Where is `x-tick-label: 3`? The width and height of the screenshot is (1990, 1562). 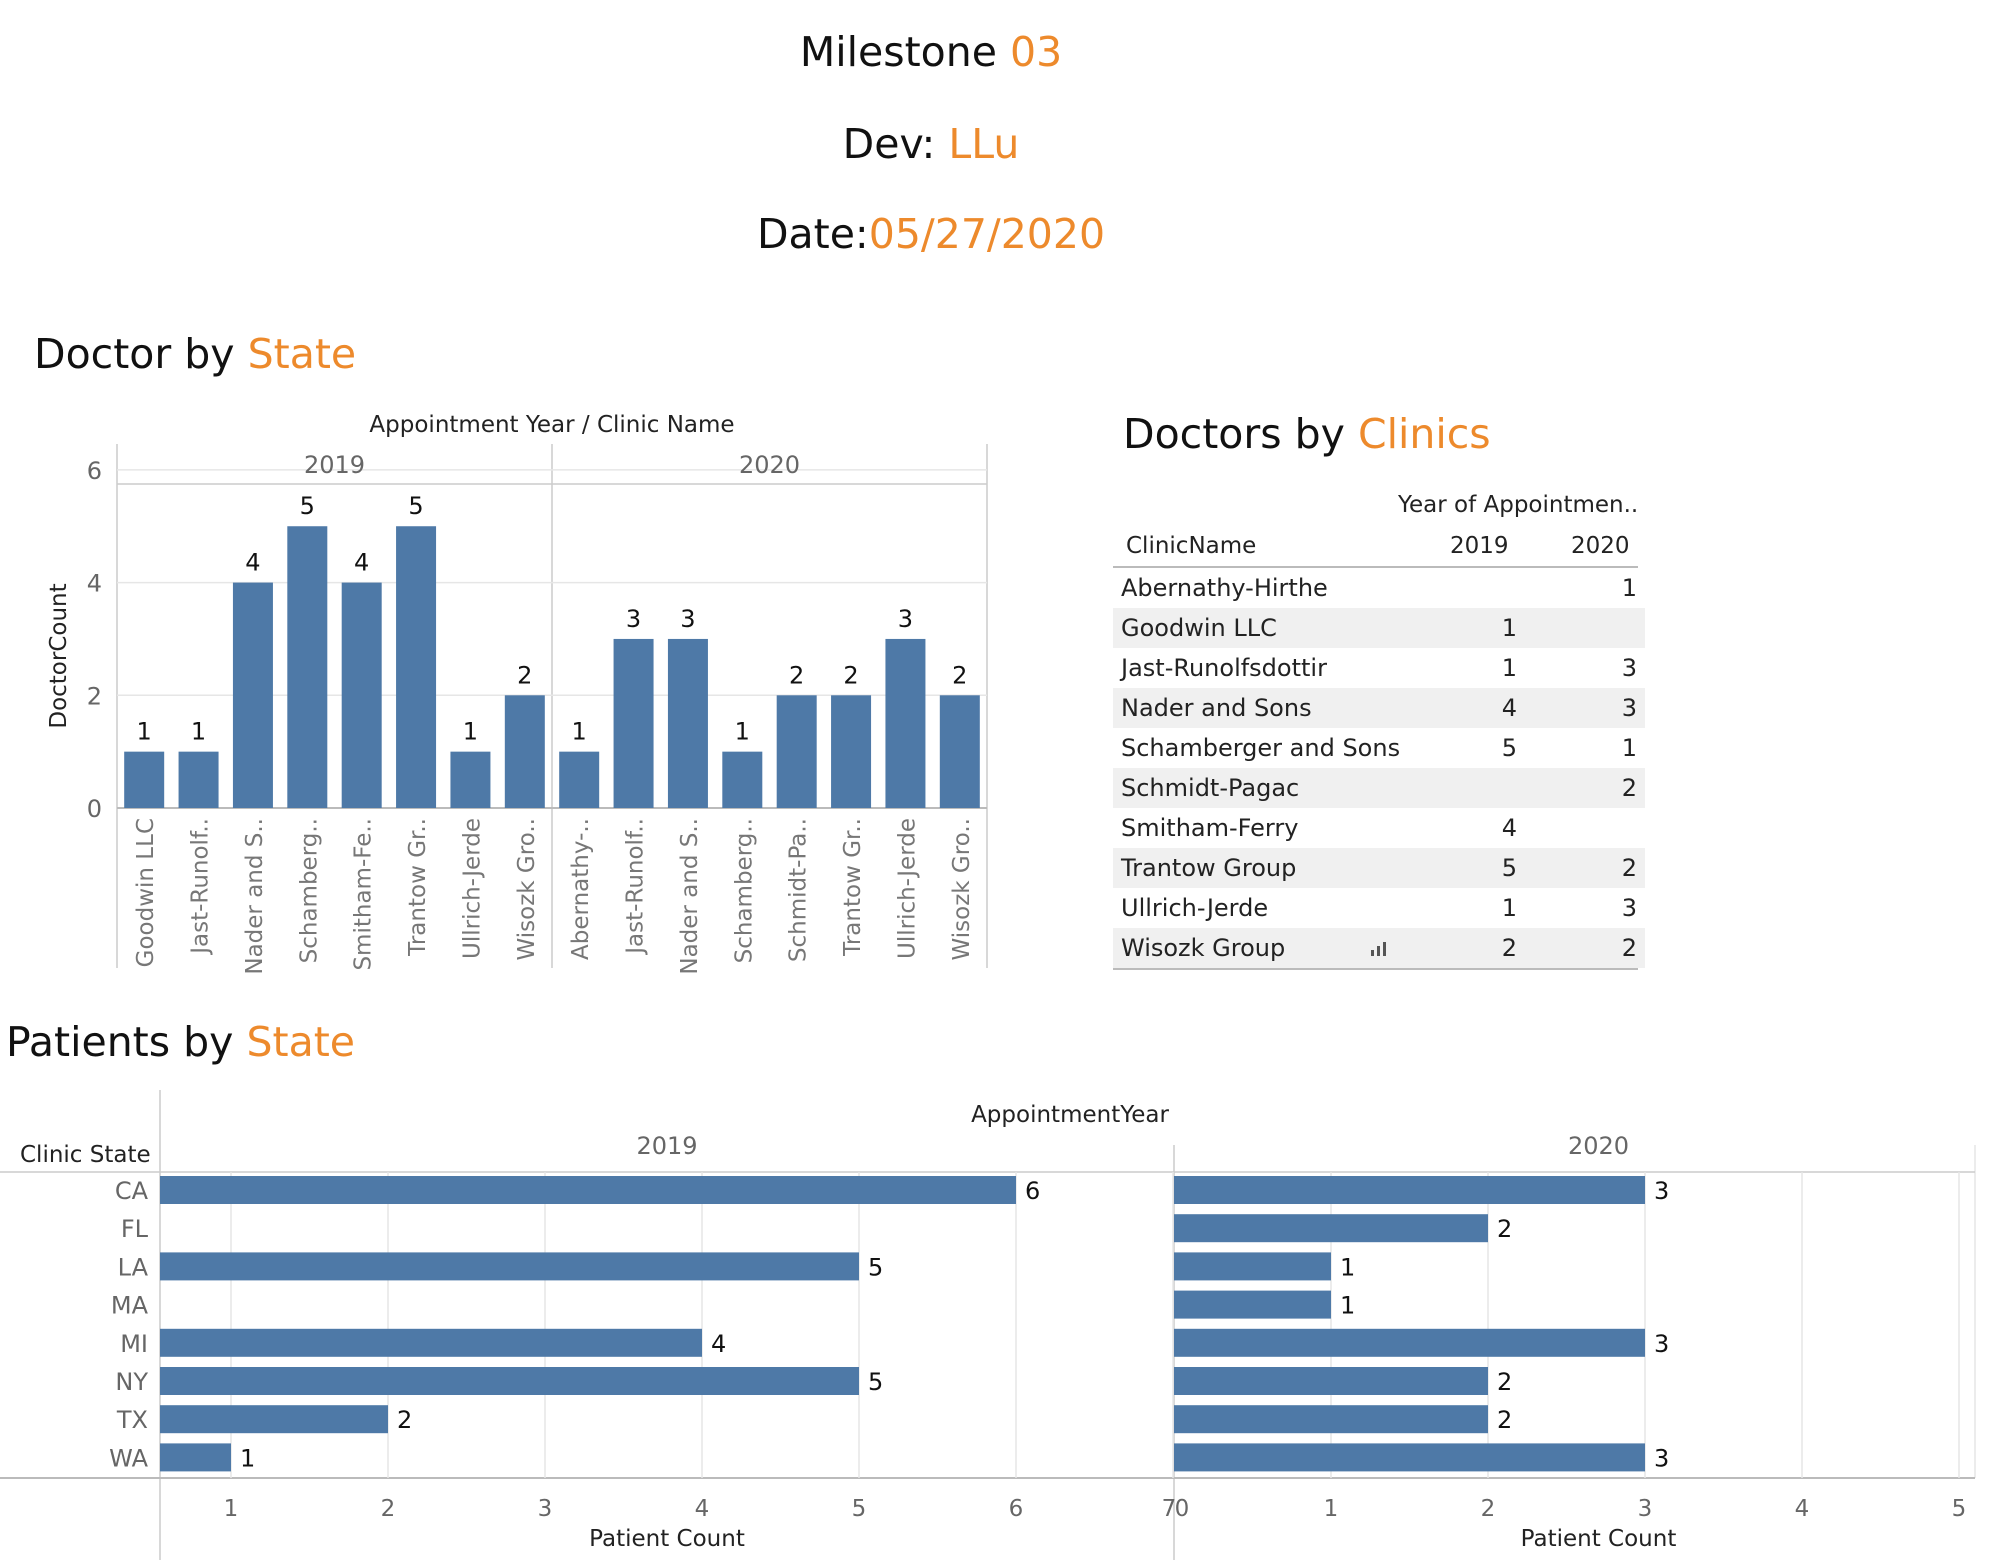
x-tick-label: 3 is located at coordinates (1645, 1509).